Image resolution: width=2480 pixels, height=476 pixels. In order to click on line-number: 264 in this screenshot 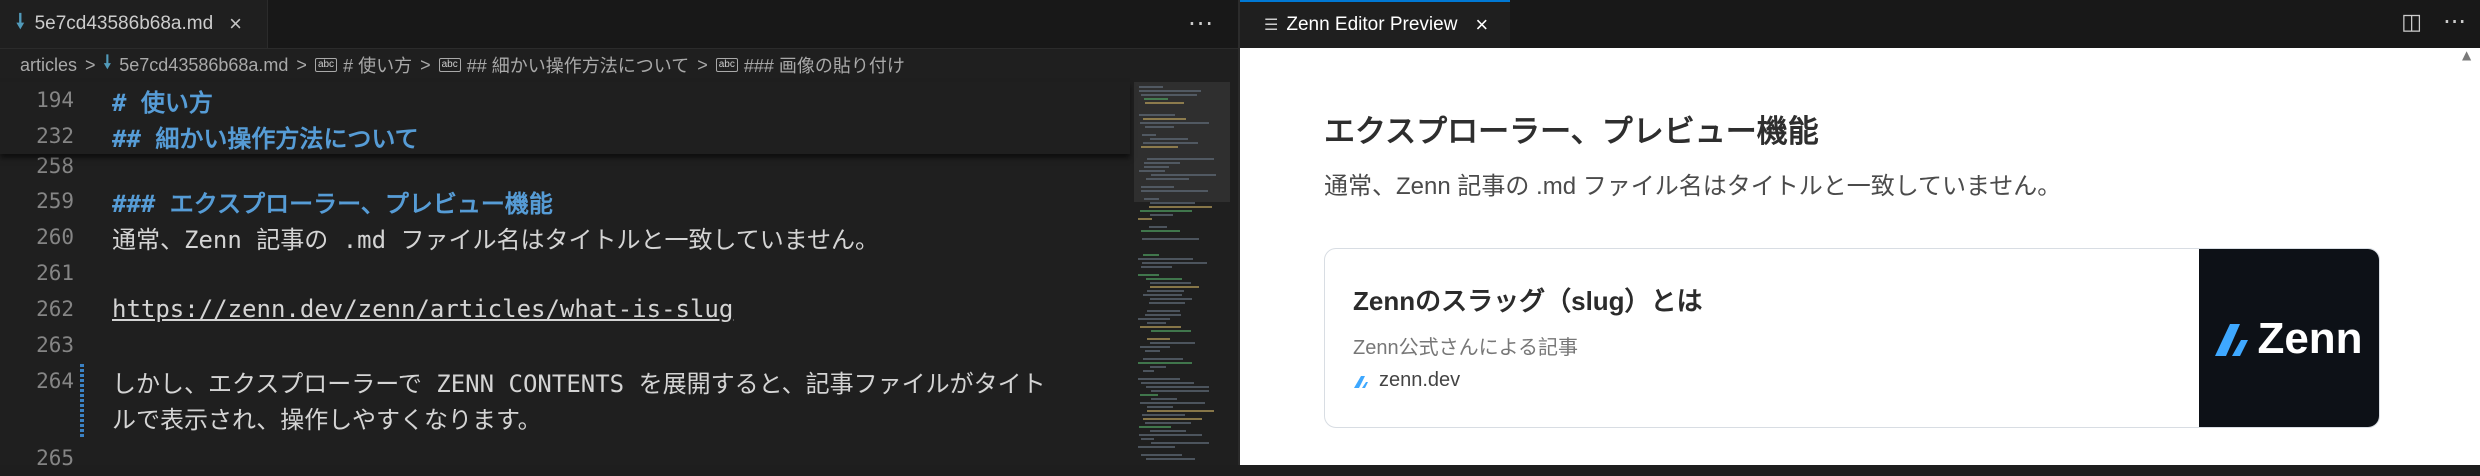, I will do `click(55, 381)`.